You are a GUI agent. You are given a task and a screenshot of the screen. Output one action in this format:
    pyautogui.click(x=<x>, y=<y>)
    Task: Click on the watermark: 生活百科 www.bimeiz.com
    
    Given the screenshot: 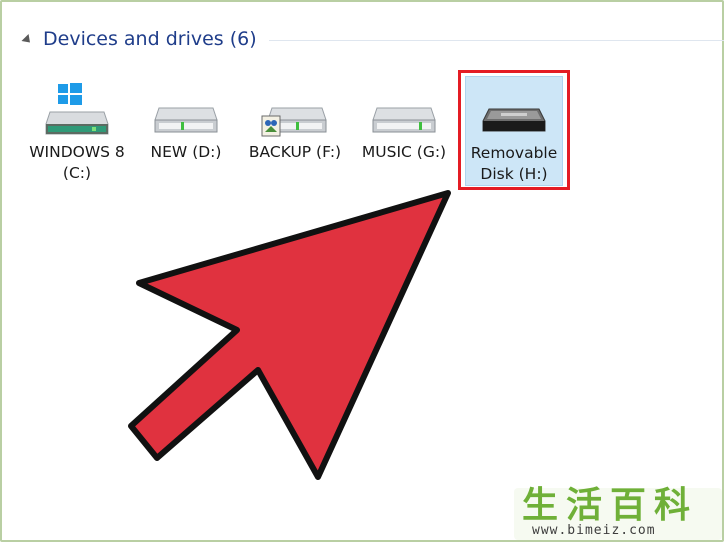 What is the action you would take?
    pyautogui.click(x=618, y=514)
    